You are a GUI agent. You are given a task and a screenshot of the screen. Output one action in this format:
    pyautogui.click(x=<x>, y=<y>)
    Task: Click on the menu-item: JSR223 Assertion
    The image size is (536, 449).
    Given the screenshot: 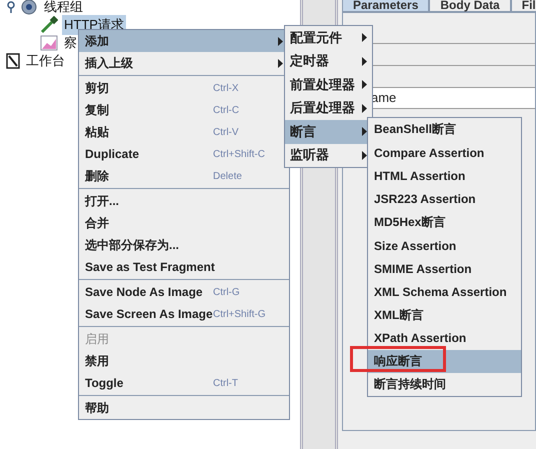 What is the action you would take?
    pyautogui.click(x=444, y=199)
    